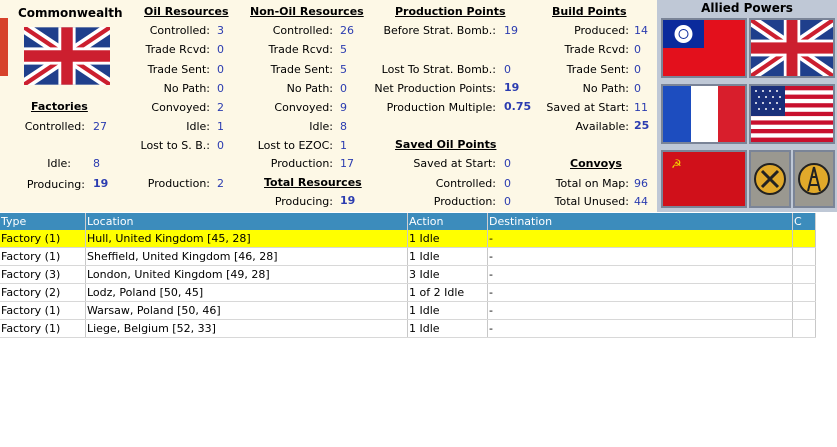 This screenshot has width=837, height=447. I want to click on bp-no-path-label: No Path:, so click(605, 88).